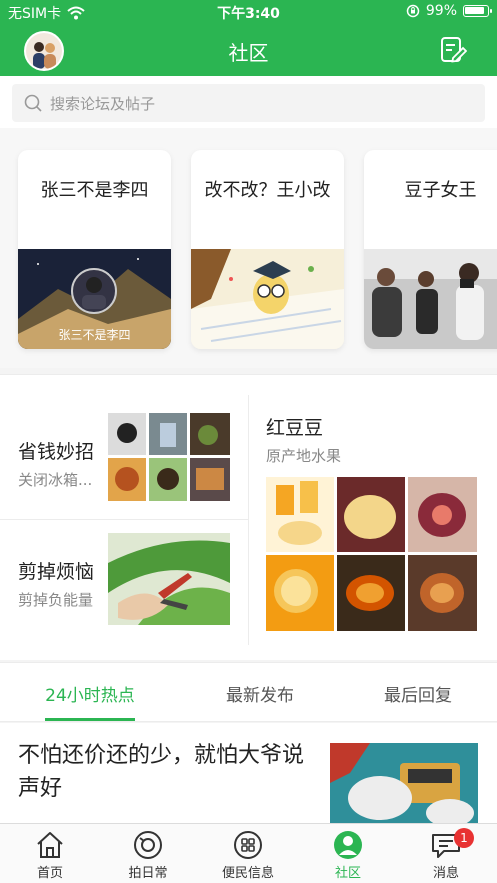  What do you see at coordinates (441, 11) in the screenshot?
I see `battery-percent: 99%` at bounding box center [441, 11].